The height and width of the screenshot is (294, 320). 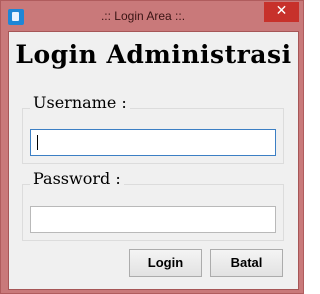 What do you see at coordinates (77, 178) in the screenshot?
I see `password-label: Password :` at bounding box center [77, 178].